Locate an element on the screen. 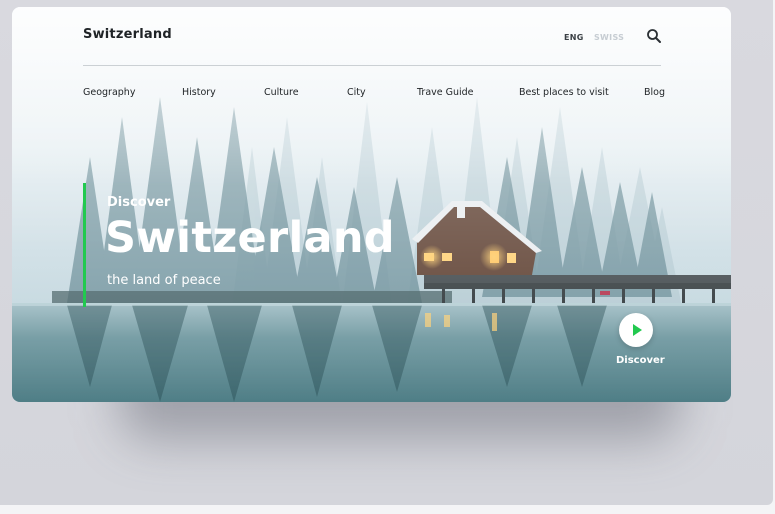 The image size is (775, 514). hero-kicker: Discover is located at coordinates (139, 202).